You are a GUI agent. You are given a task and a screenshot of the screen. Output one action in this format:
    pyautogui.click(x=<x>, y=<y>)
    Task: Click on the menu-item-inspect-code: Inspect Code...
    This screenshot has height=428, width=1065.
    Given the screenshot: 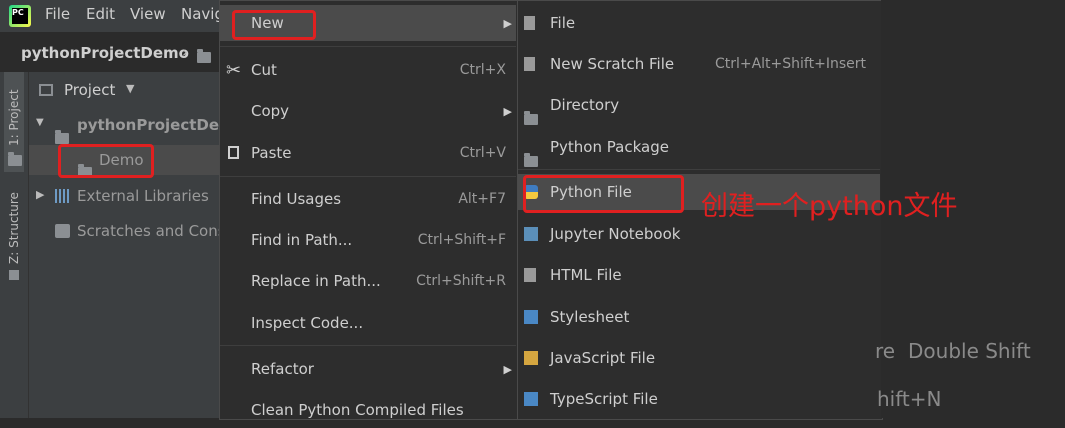 What is the action you would take?
    pyautogui.click(x=368, y=323)
    